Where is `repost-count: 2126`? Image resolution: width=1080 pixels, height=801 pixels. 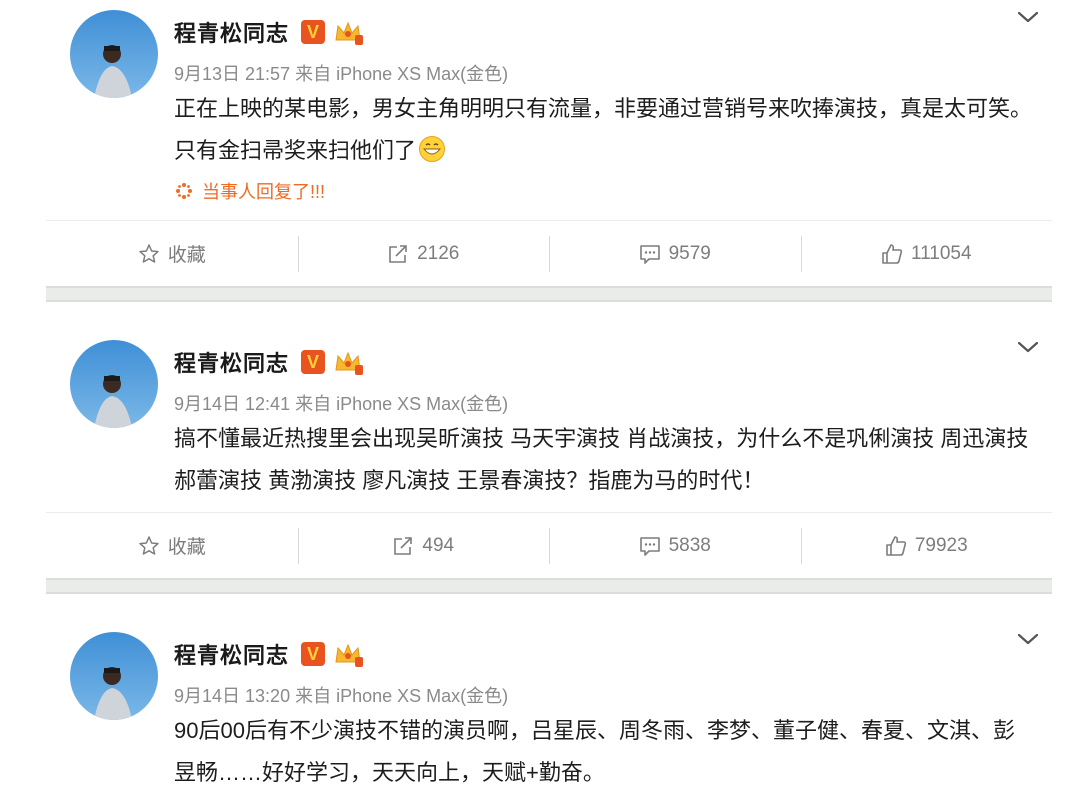 repost-count: 2126 is located at coordinates (438, 253).